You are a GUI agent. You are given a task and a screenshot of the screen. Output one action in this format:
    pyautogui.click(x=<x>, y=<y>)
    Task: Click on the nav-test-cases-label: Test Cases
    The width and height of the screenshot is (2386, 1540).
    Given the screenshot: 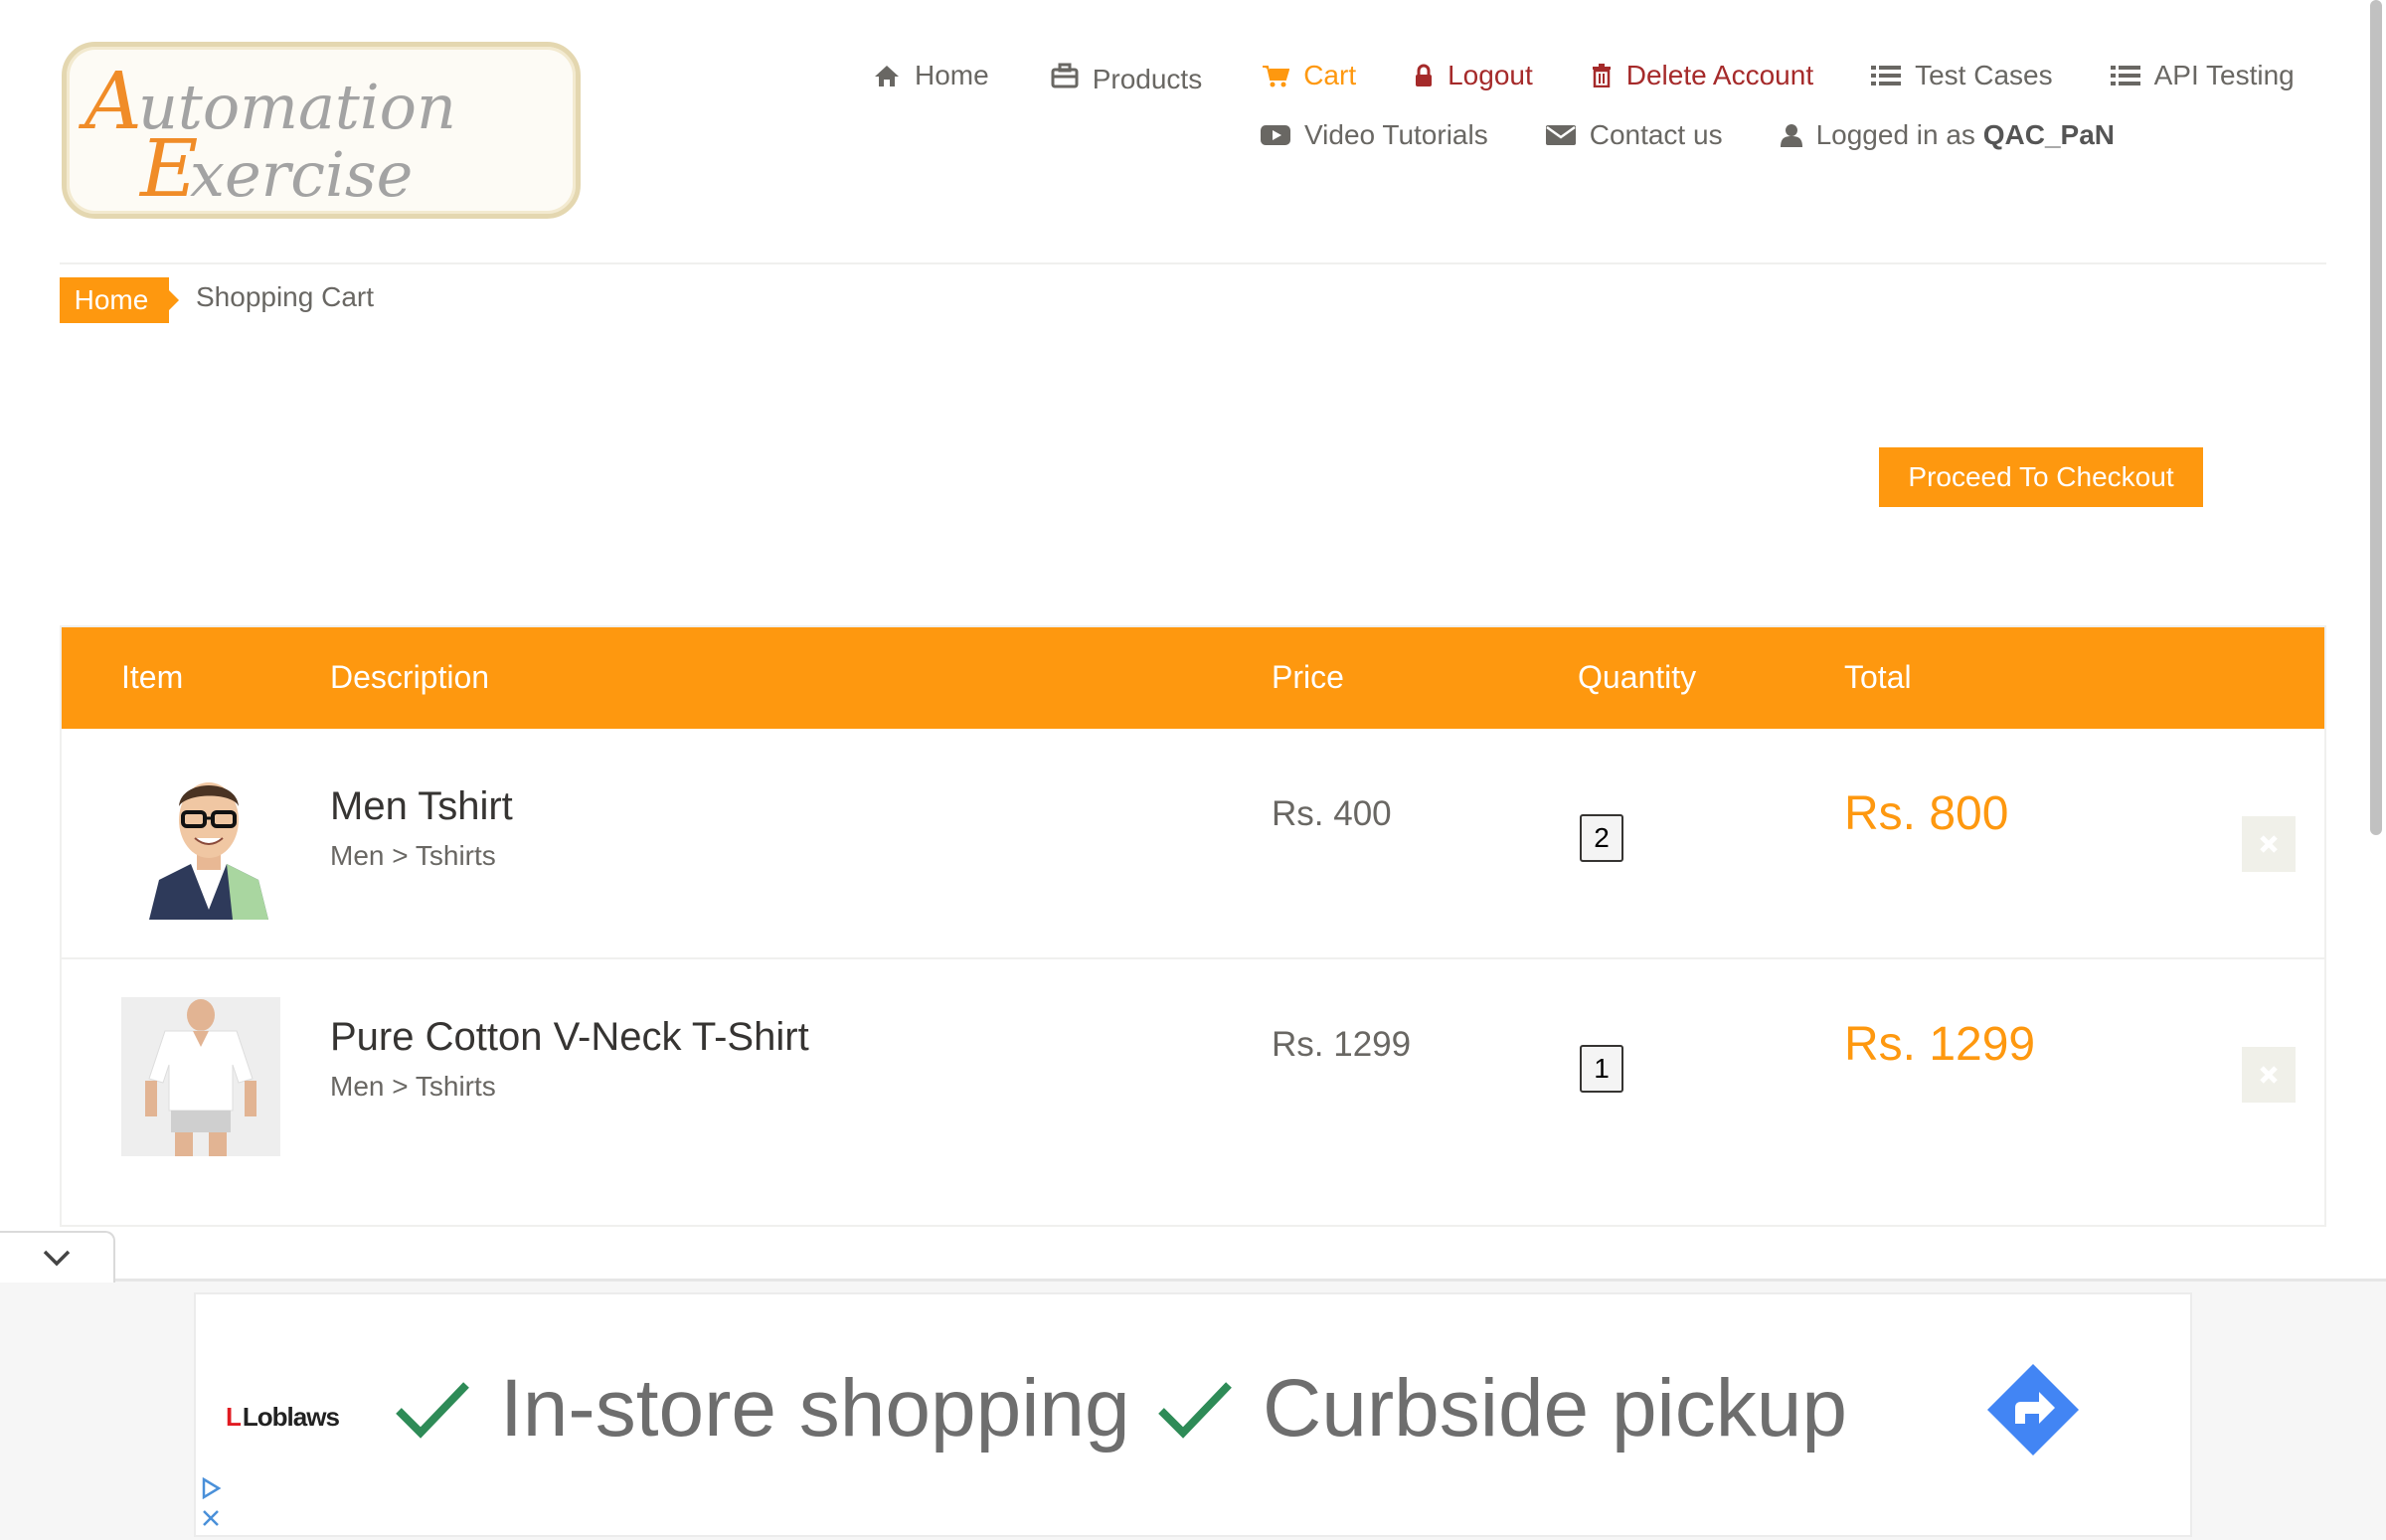 What is the action you would take?
    pyautogui.click(x=1984, y=75)
    